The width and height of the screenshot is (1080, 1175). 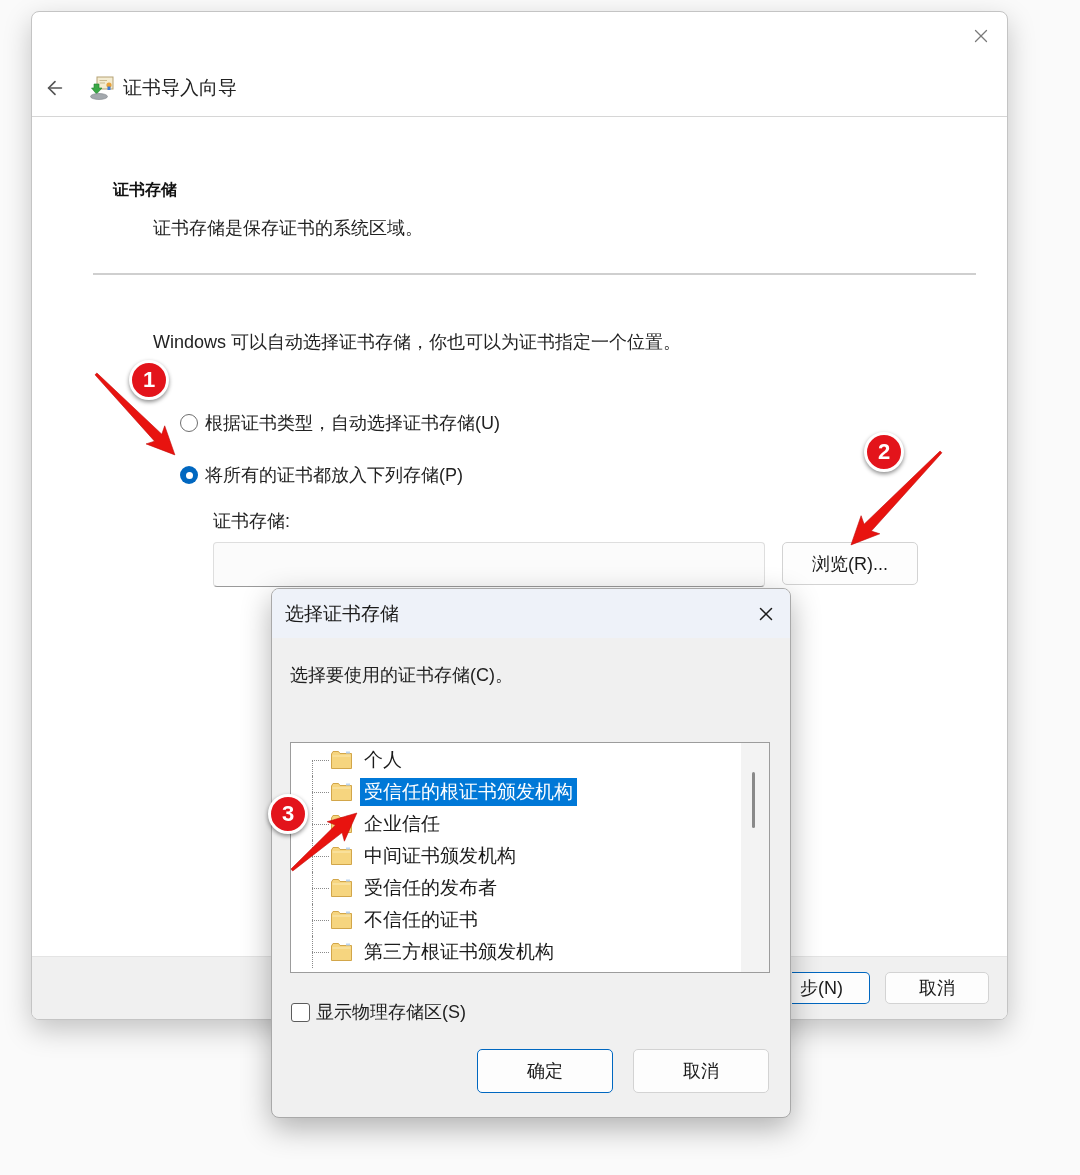 What do you see at coordinates (300, 1012) in the screenshot?
I see `checkbox` at bounding box center [300, 1012].